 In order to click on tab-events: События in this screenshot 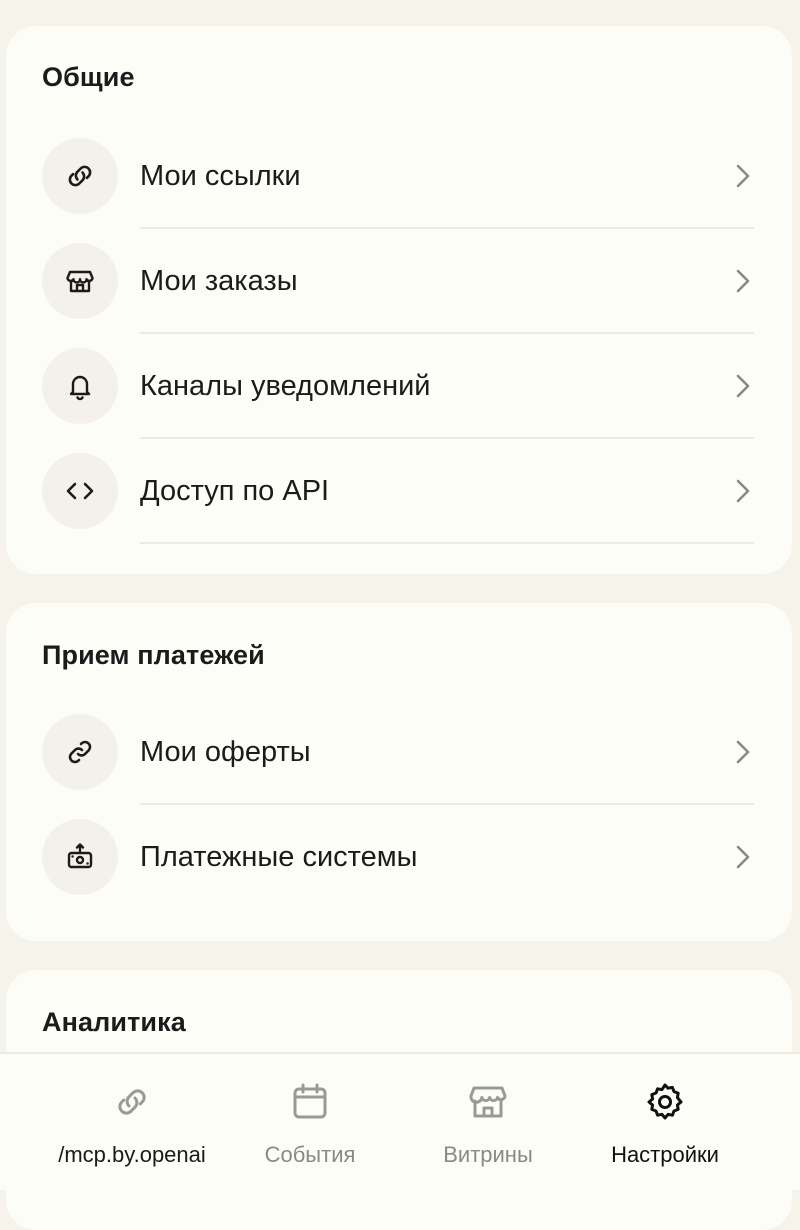, I will do `click(310, 1122)`.